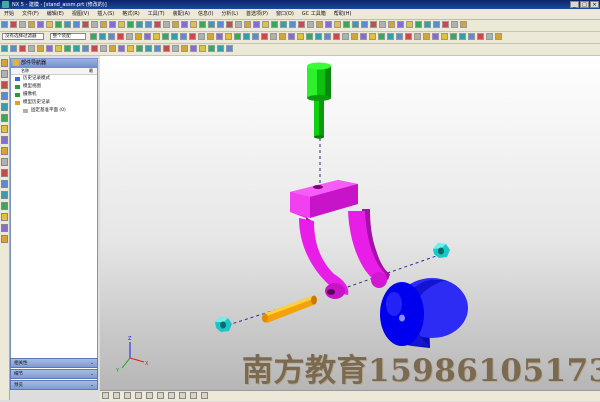 Image resolution: width=600 pixels, height=402 pixels. Describe the element at coordinates (202, 24) in the screenshot. I see `line-icon` at that location.